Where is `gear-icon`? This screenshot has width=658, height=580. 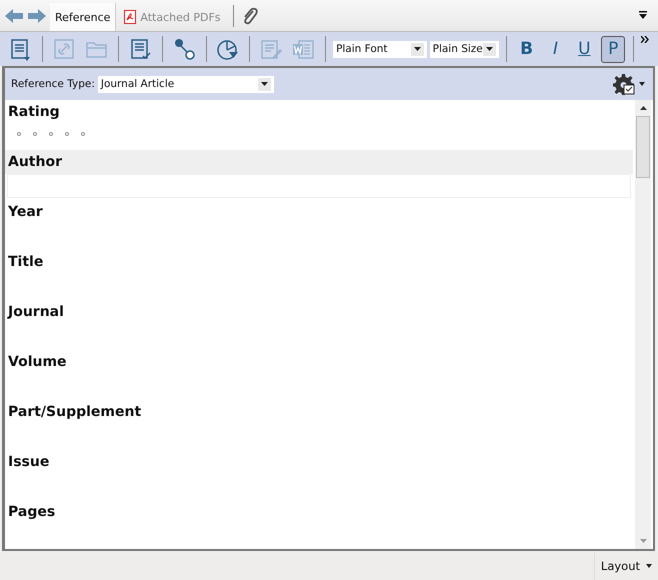
gear-icon is located at coordinates (624, 84).